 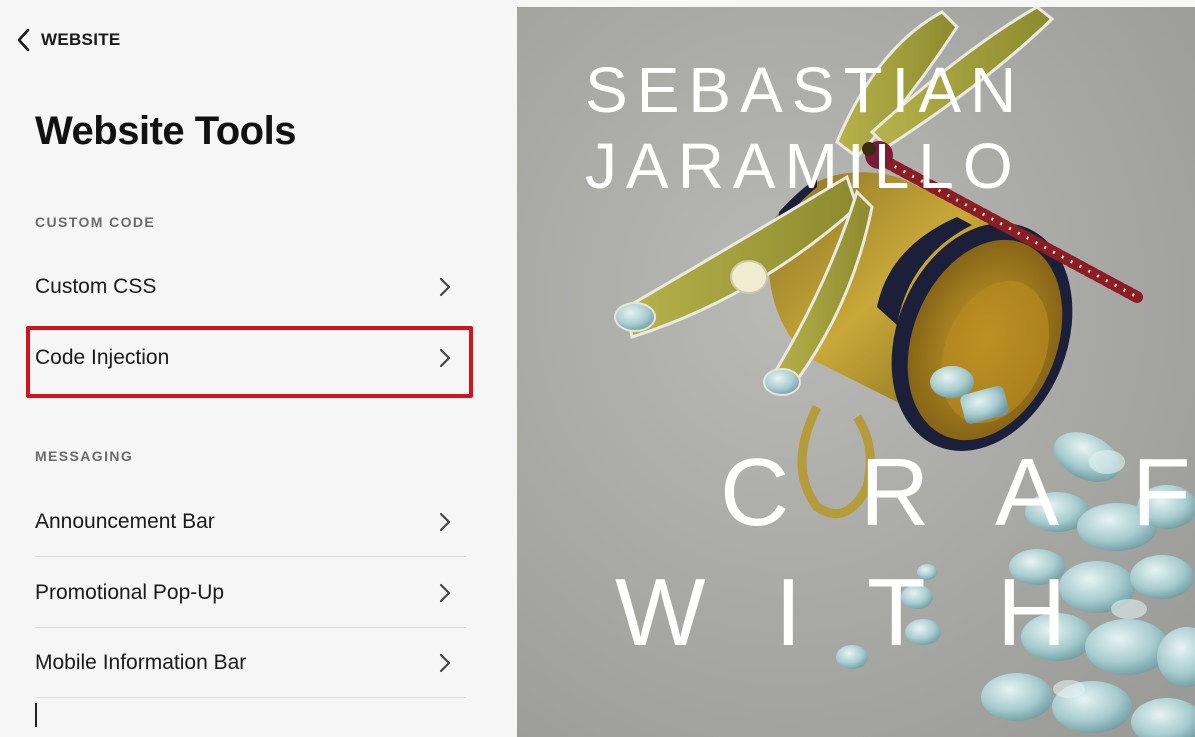 I want to click on menu-item-label: Announcement Bar, so click(x=125, y=521).